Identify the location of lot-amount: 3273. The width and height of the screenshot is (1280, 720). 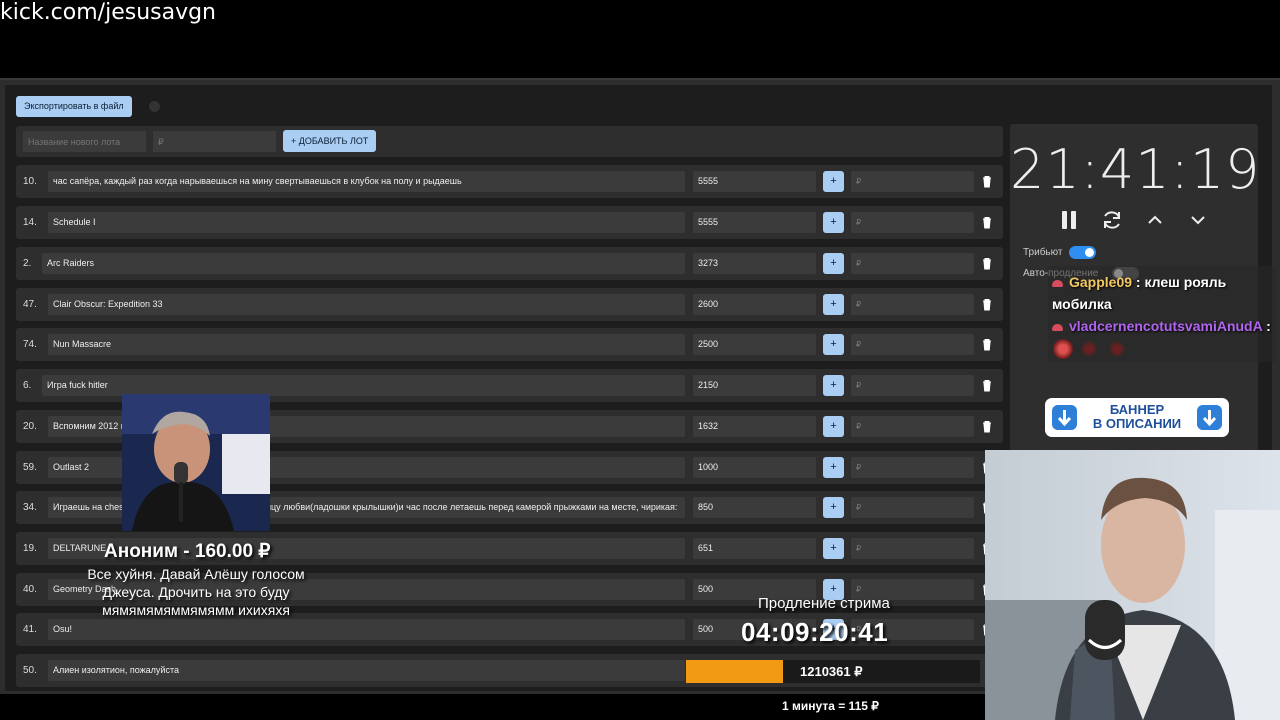
(754, 263).